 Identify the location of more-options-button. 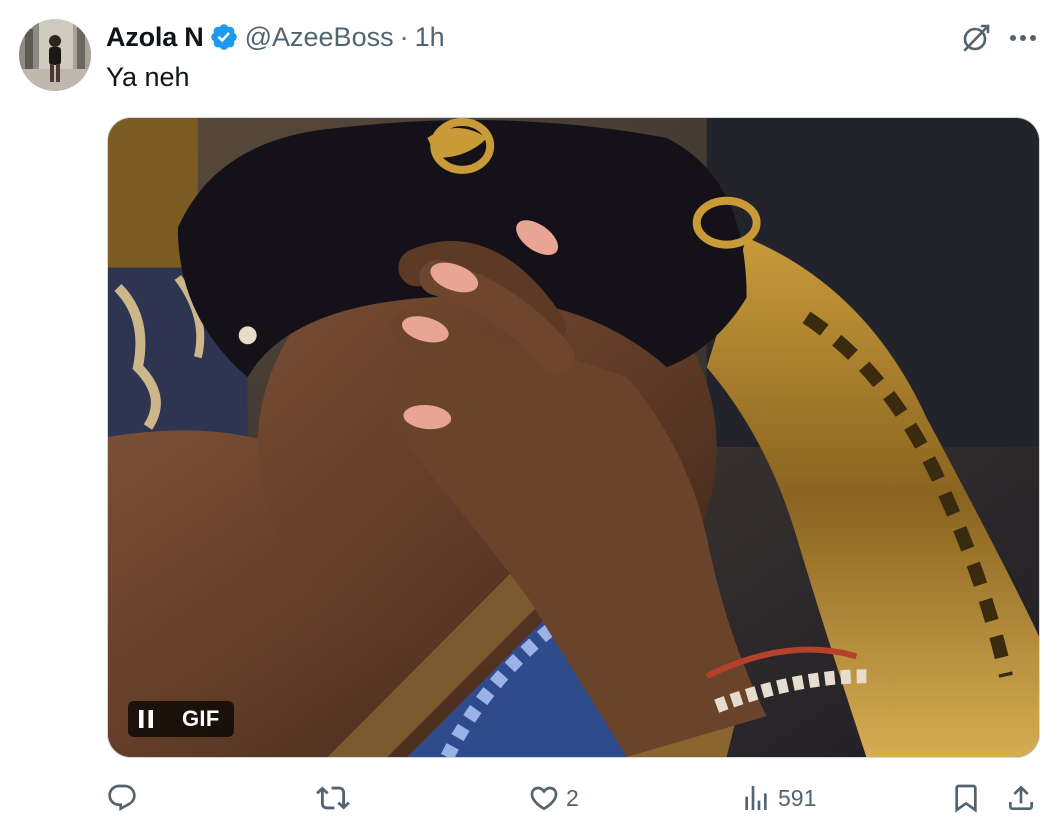
(1023, 38).